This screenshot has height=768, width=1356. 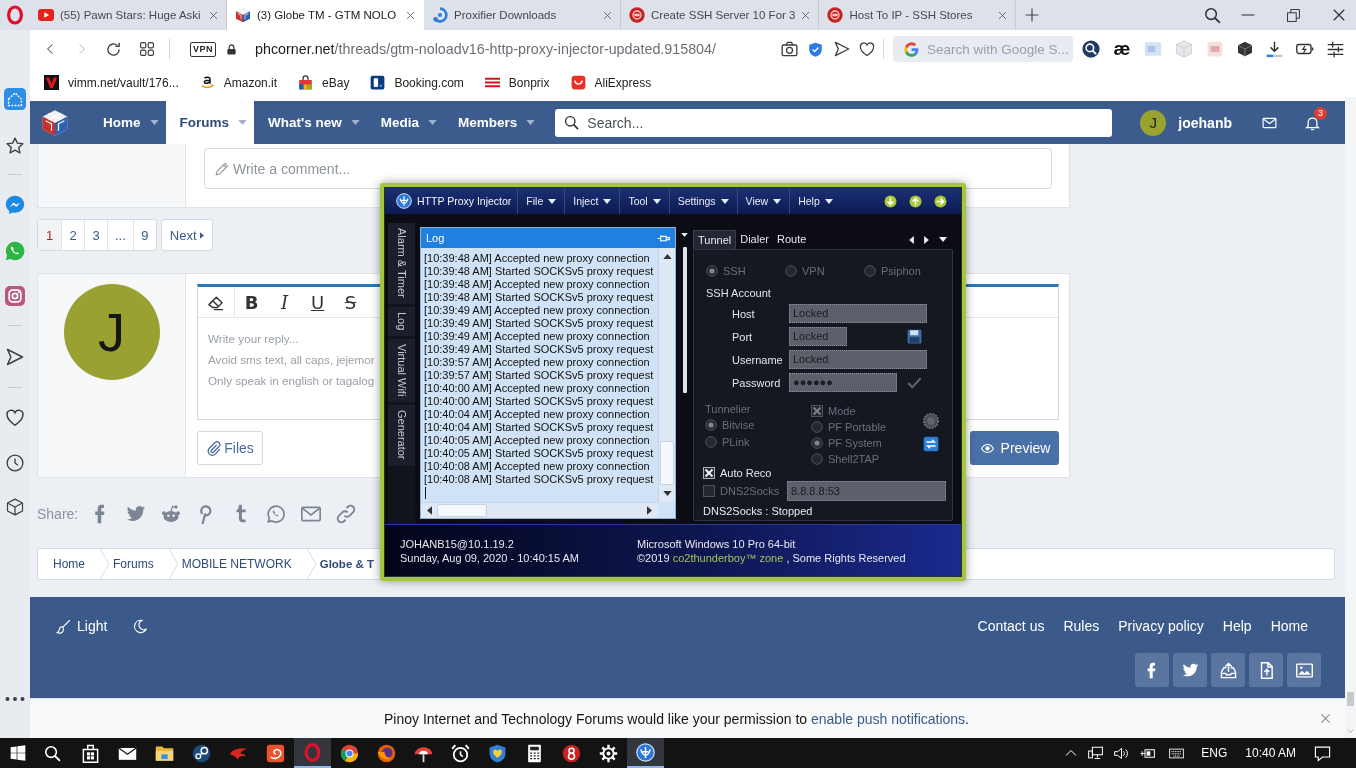 I want to click on breadcrumb-link: Forums, so click(x=147, y=564).